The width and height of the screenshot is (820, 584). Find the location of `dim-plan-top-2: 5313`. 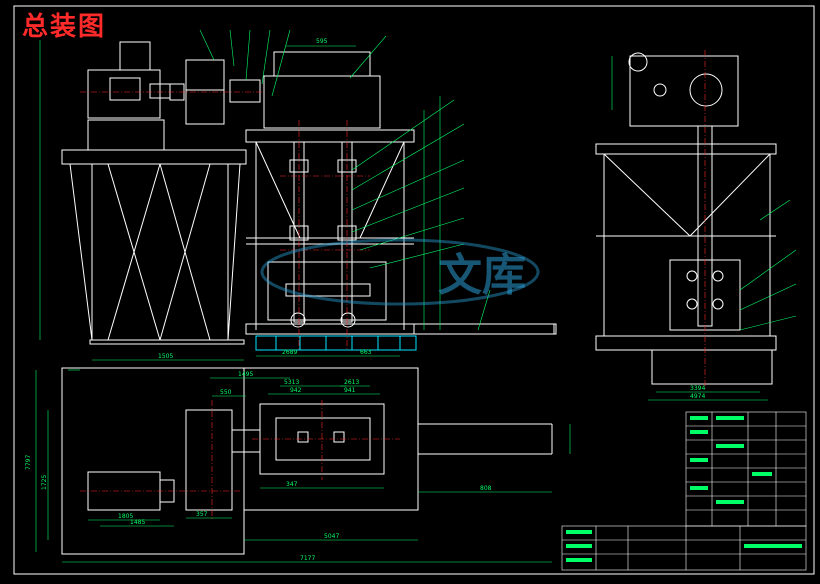

dim-plan-top-2: 5313 is located at coordinates (291, 382).